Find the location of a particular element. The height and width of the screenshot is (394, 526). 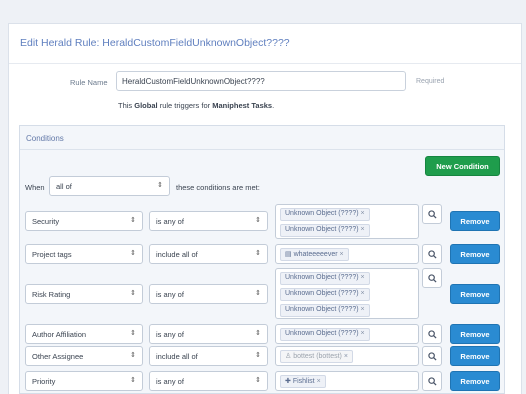

new-condition-button: New Condition is located at coordinates (462, 166).